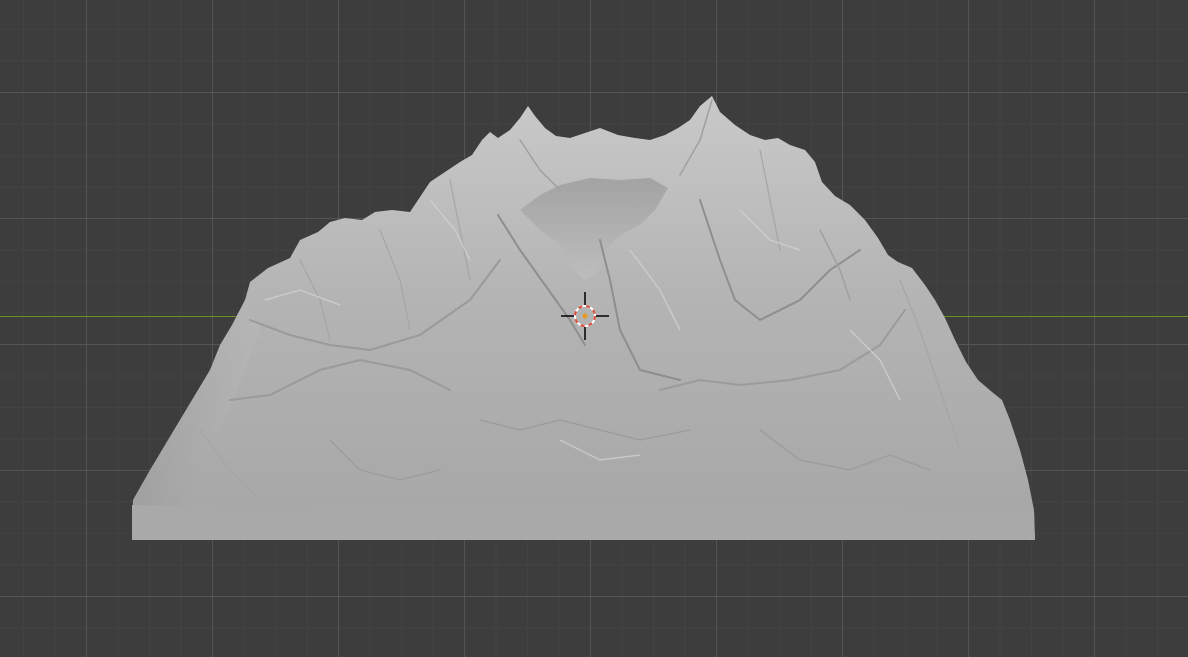 The height and width of the screenshot is (657, 1188). What do you see at coordinates (585, 316) in the screenshot?
I see `3d-cursor-icon` at bounding box center [585, 316].